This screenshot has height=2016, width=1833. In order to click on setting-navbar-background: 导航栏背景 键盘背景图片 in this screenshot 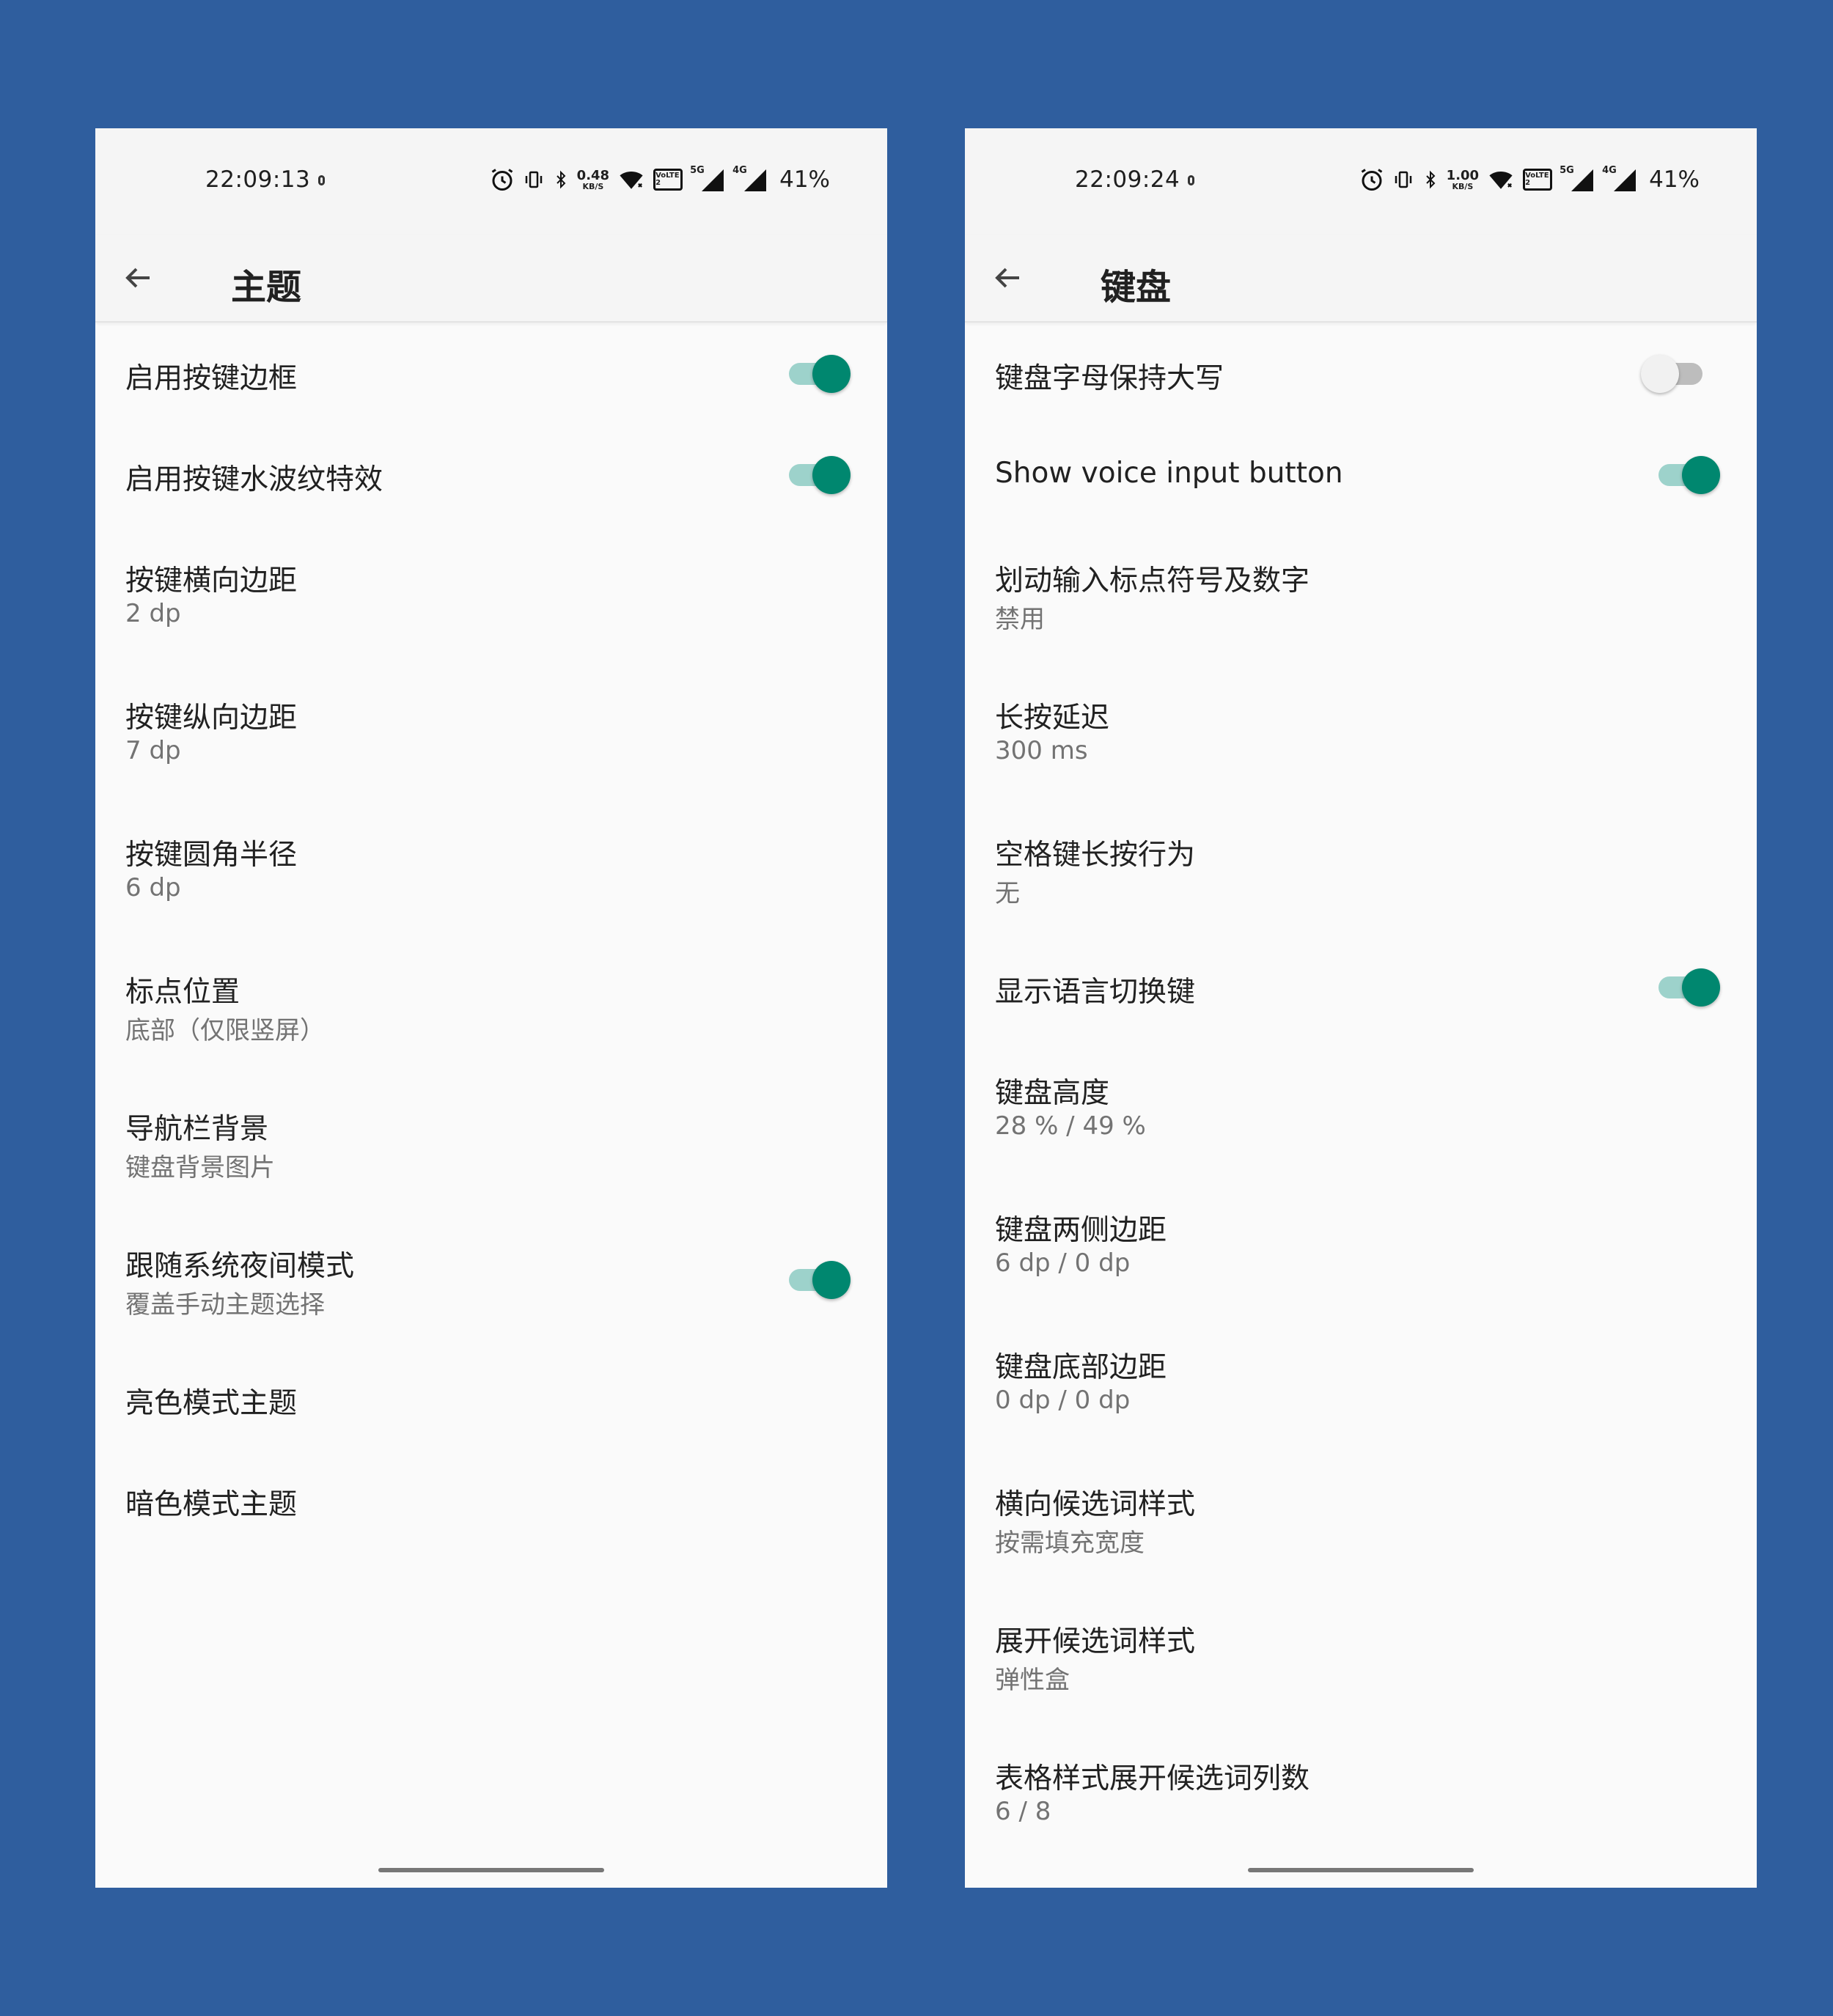, I will do `click(491, 1141)`.